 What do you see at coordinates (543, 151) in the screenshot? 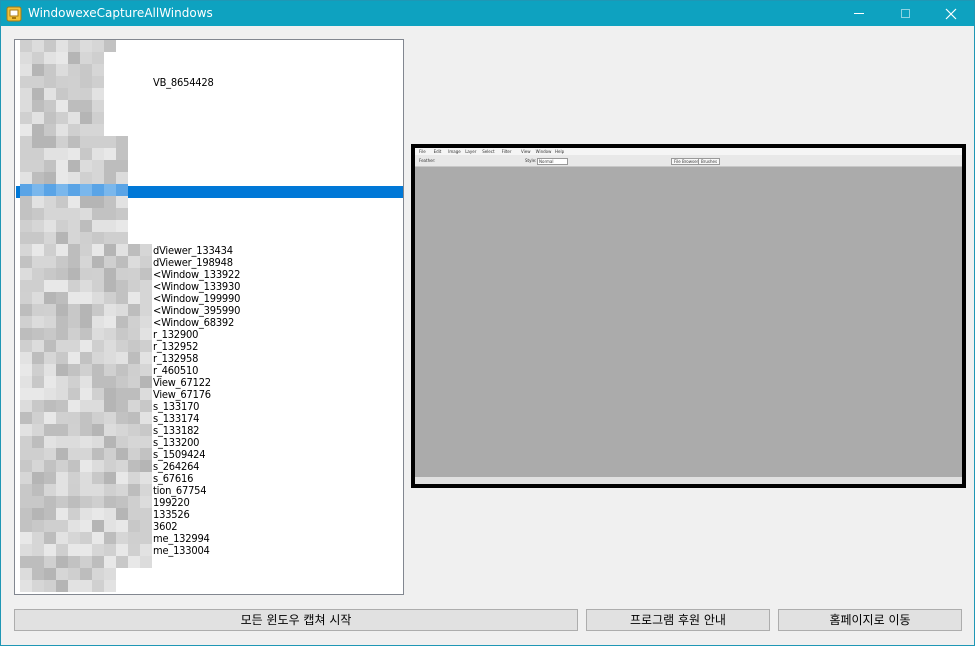
I see `preview-menu-item: Window` at bounding box center [543, 151].